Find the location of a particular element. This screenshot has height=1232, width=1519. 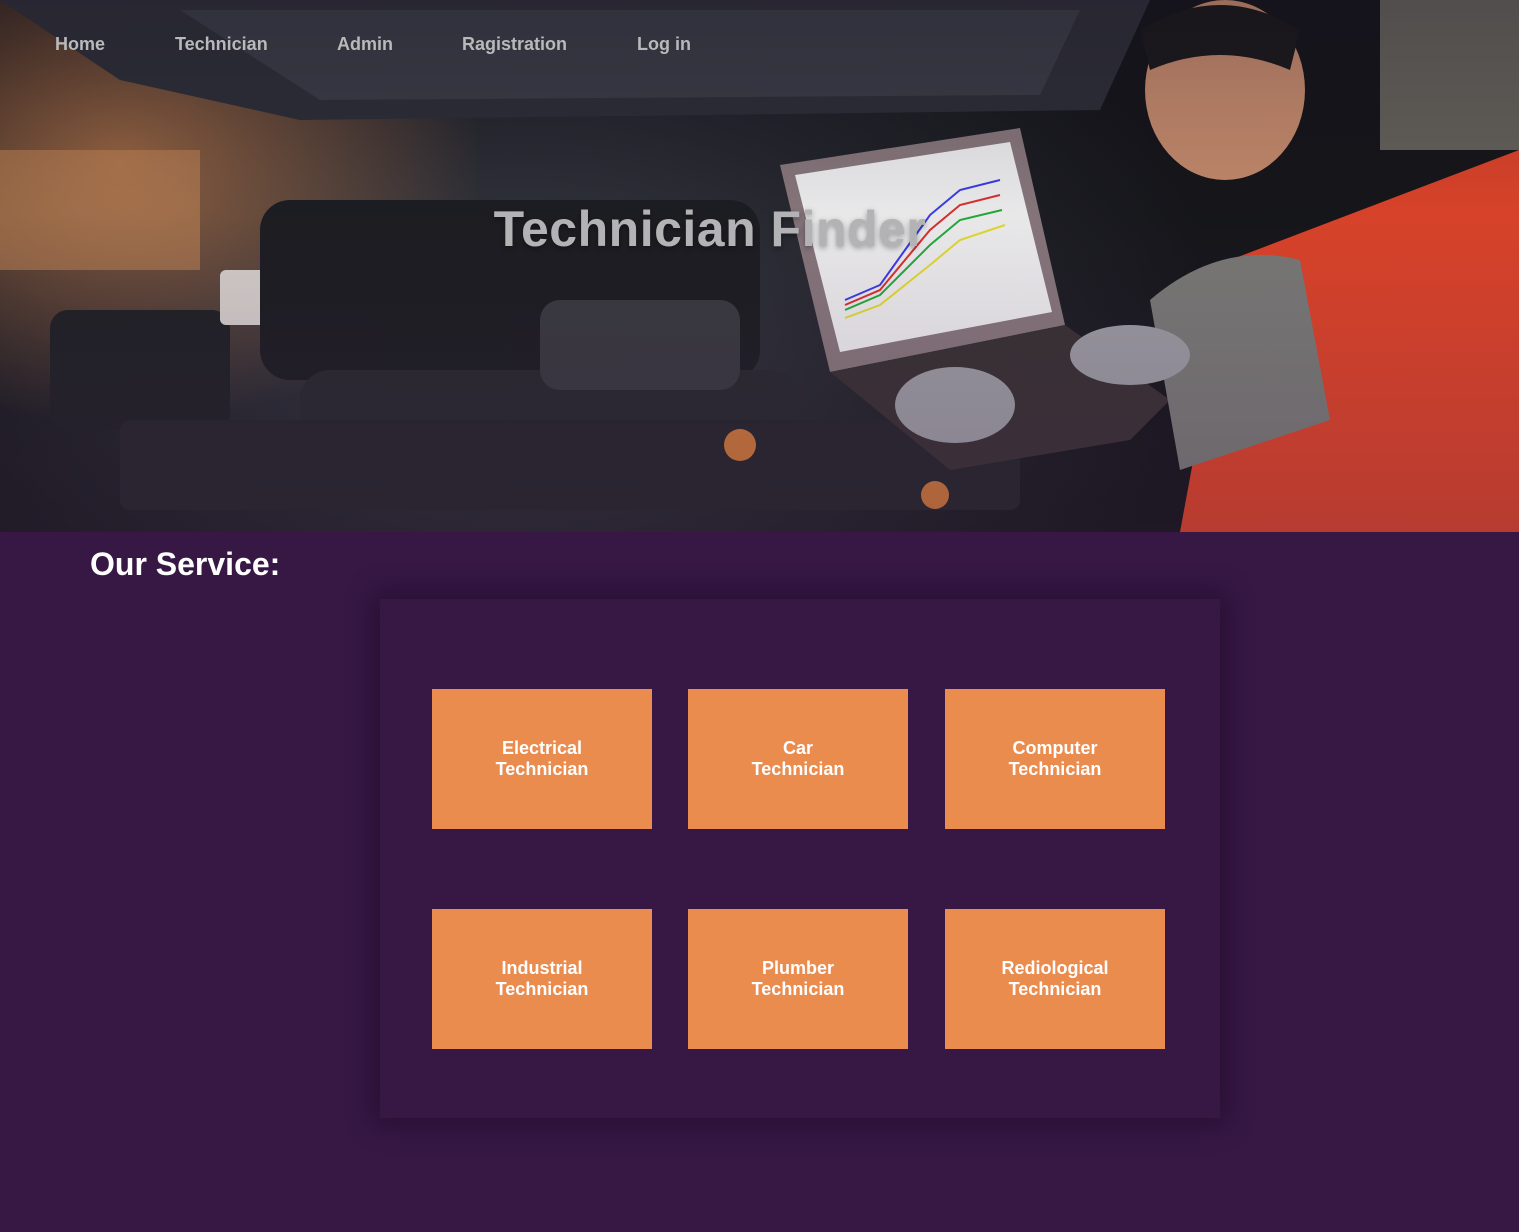

service-tile-radiological: Rediological Technician is located at coordinates (1055, 979).